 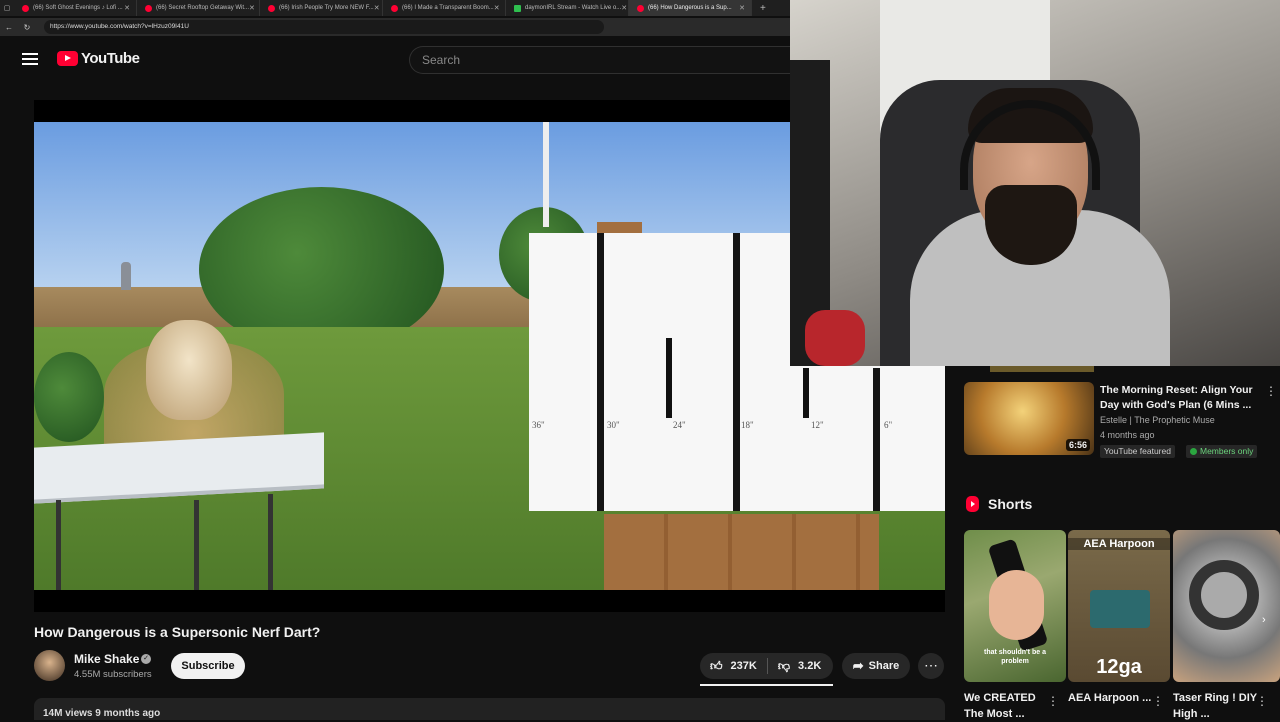 I want to click on youtube-play-icon, so click(x=67, y=58).